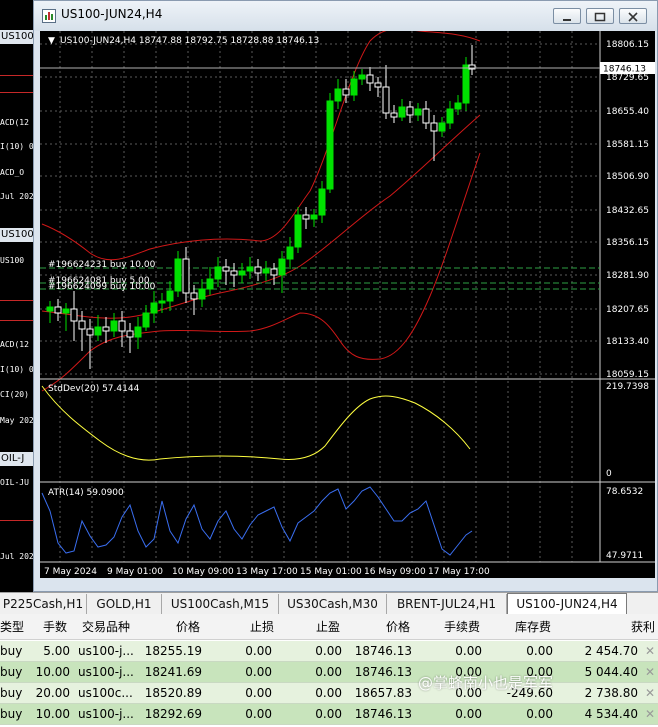  Describe the element at coordinates (611, 651) in the screenshot. I see `cell-profit: 2 454.70` at that location.